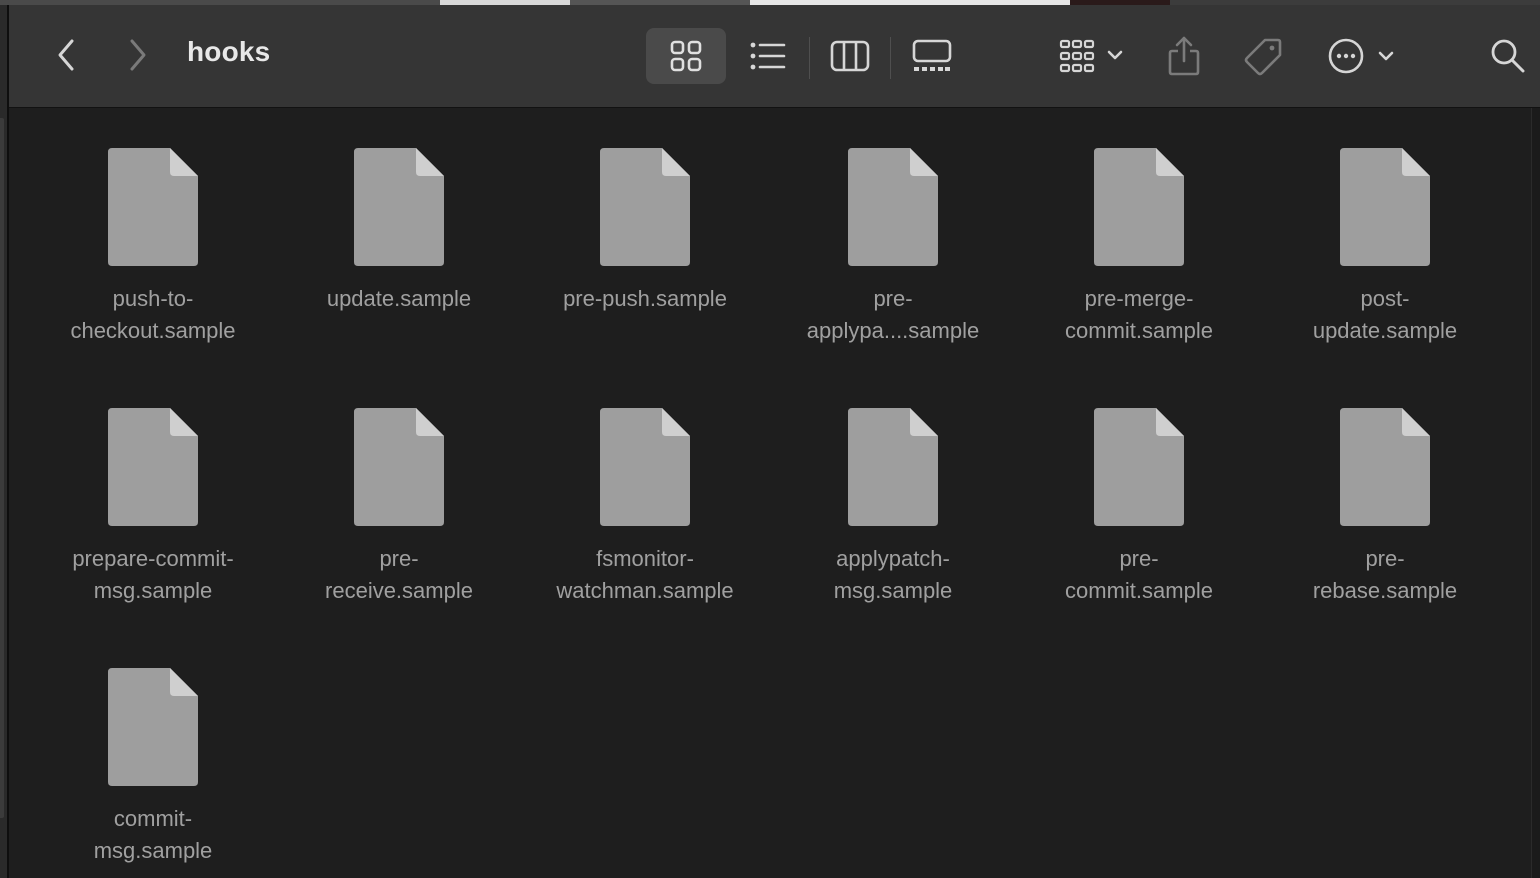 The width and height of the screenshot is (1540, 878). Describe the element at coordinates (645, 298) in the screenshot. I see `file-name: pre-push.sample` at that location.